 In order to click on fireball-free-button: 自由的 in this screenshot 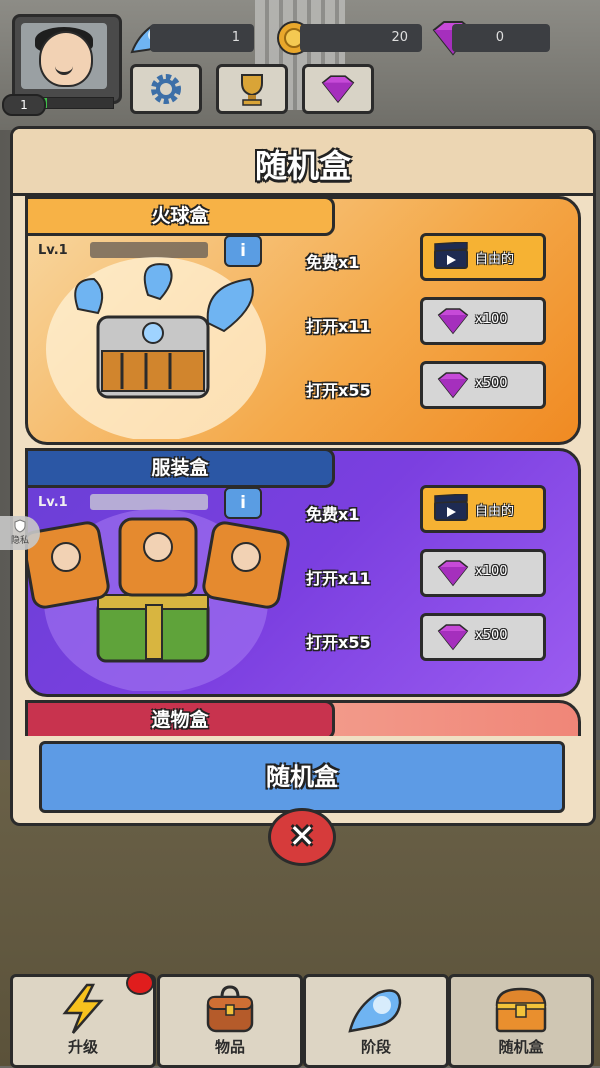, I will do `click(483, 257)`.